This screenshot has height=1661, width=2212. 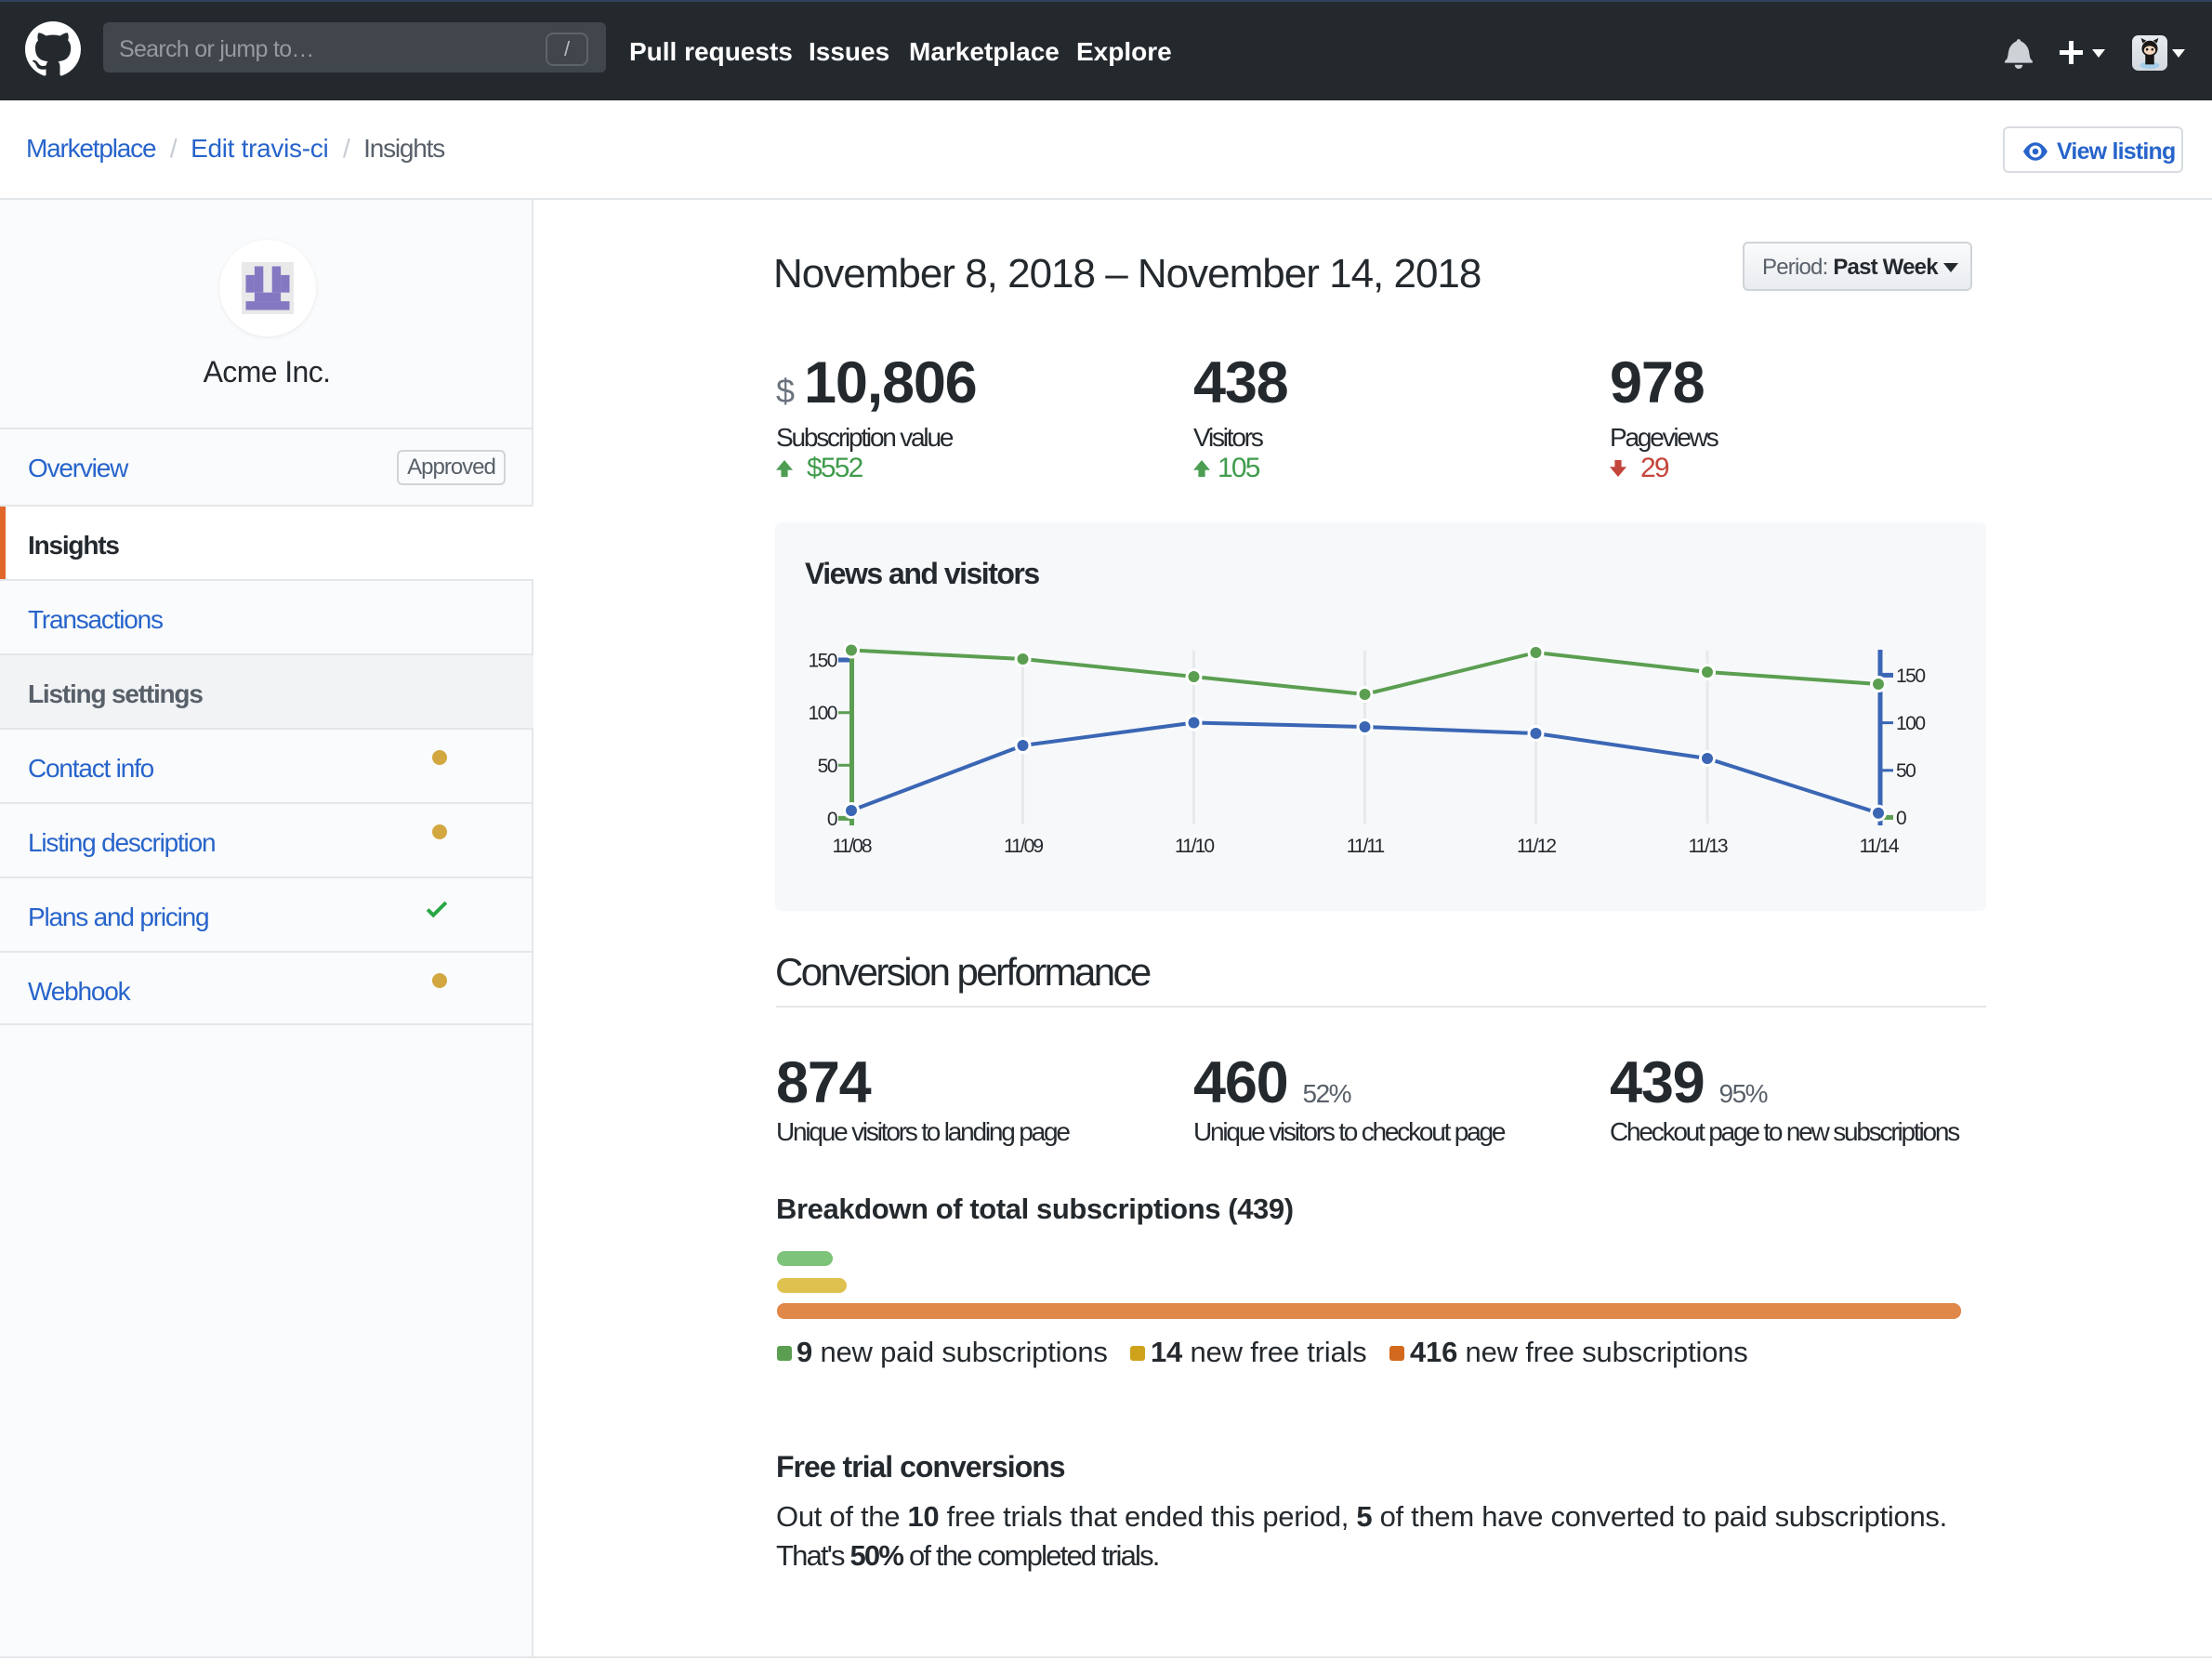 I want to click on svg-text: 11/14, so click(x=1880, y=846).